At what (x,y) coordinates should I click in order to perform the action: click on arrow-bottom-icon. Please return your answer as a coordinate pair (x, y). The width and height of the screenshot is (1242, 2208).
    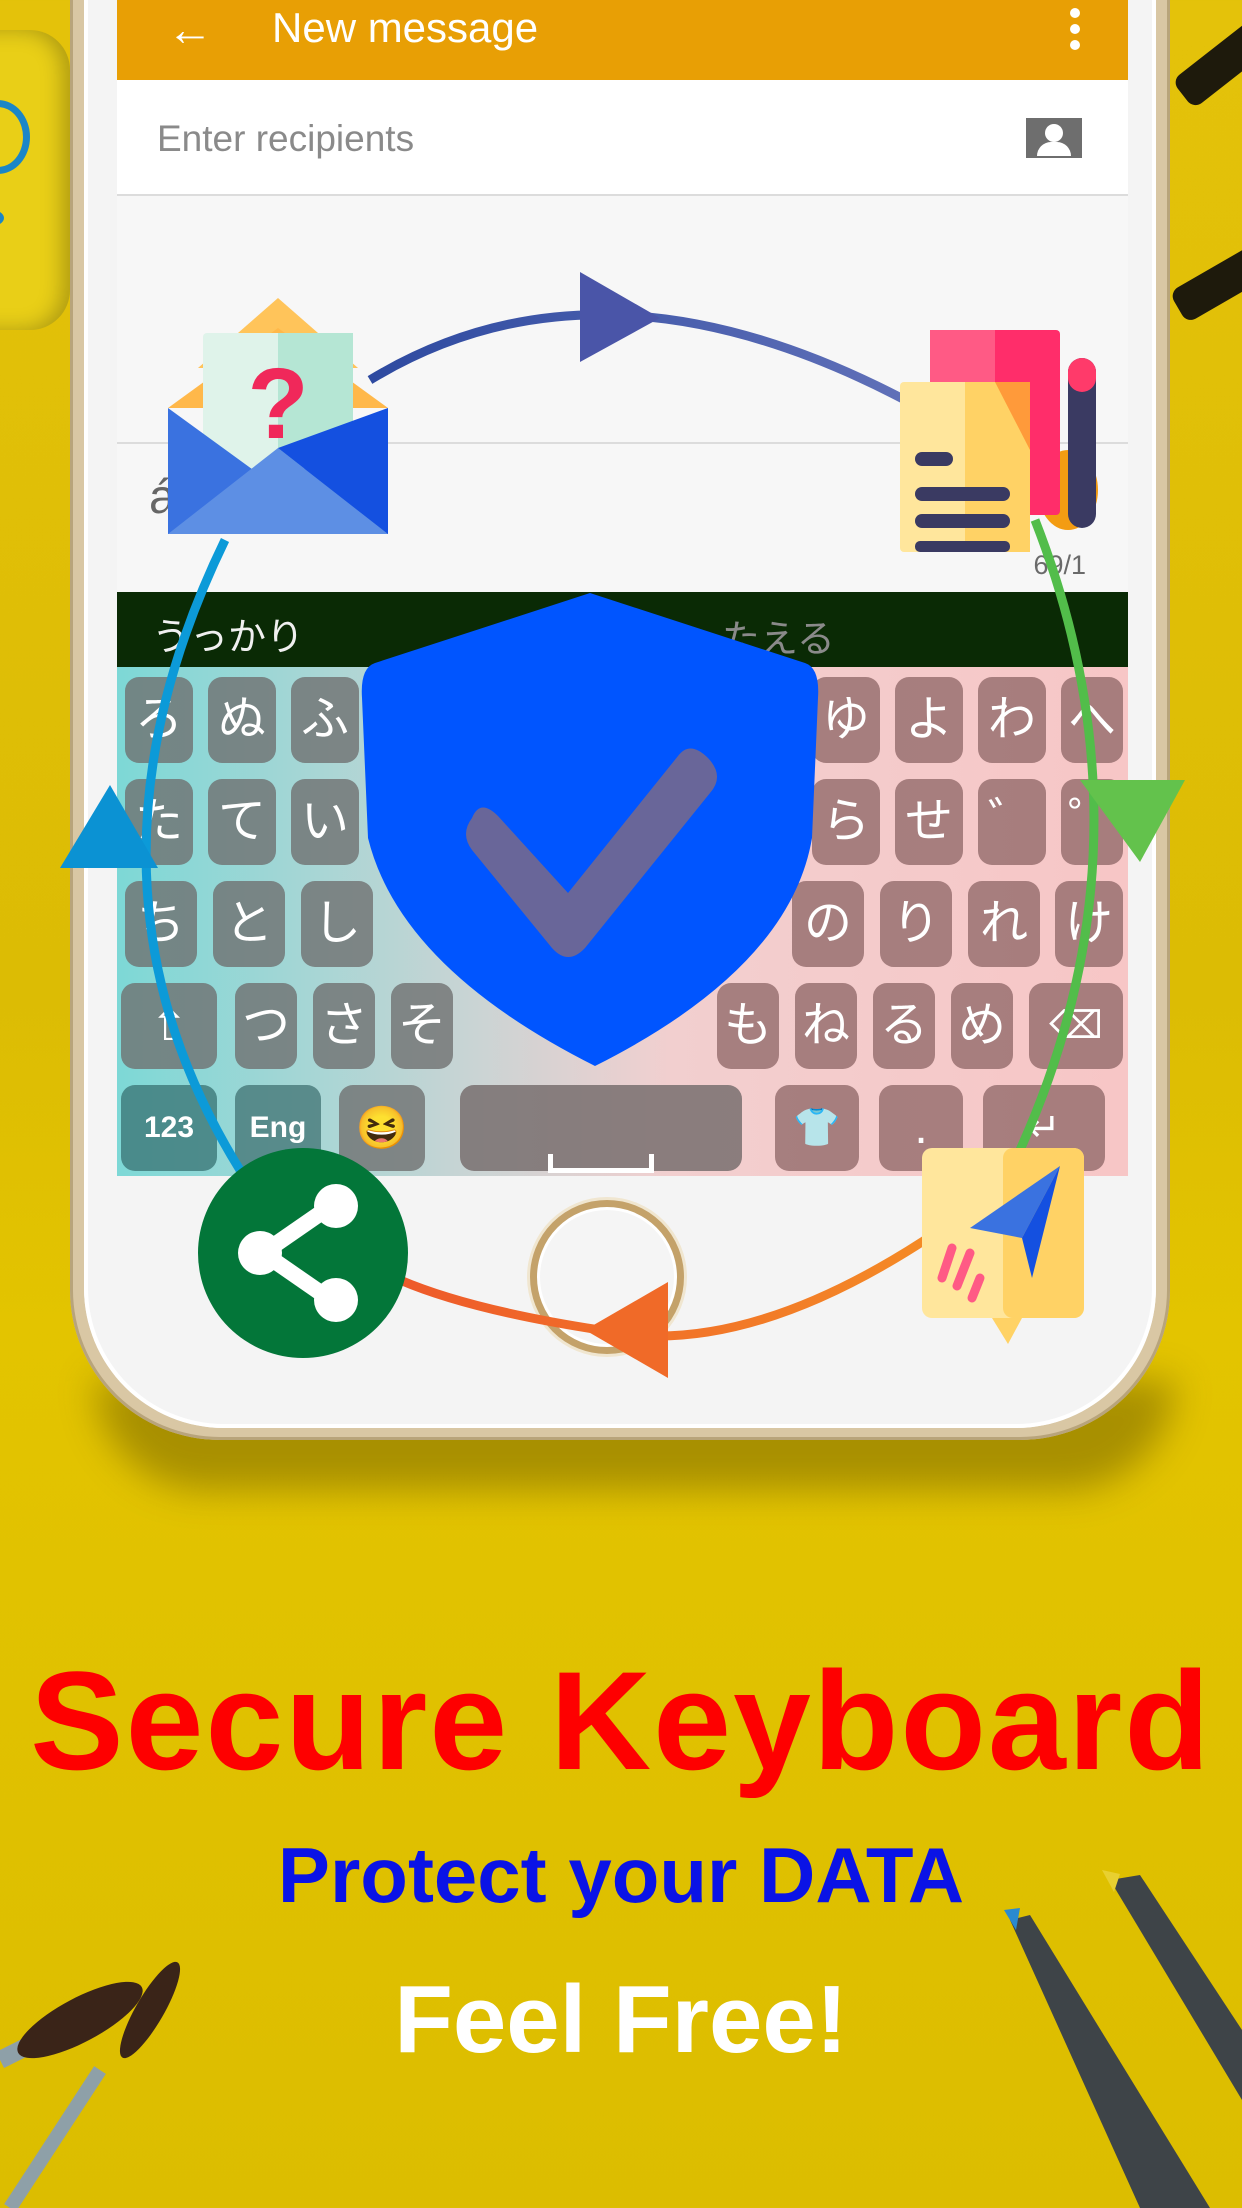
    Looking at the image, I should click on (626, 1330).